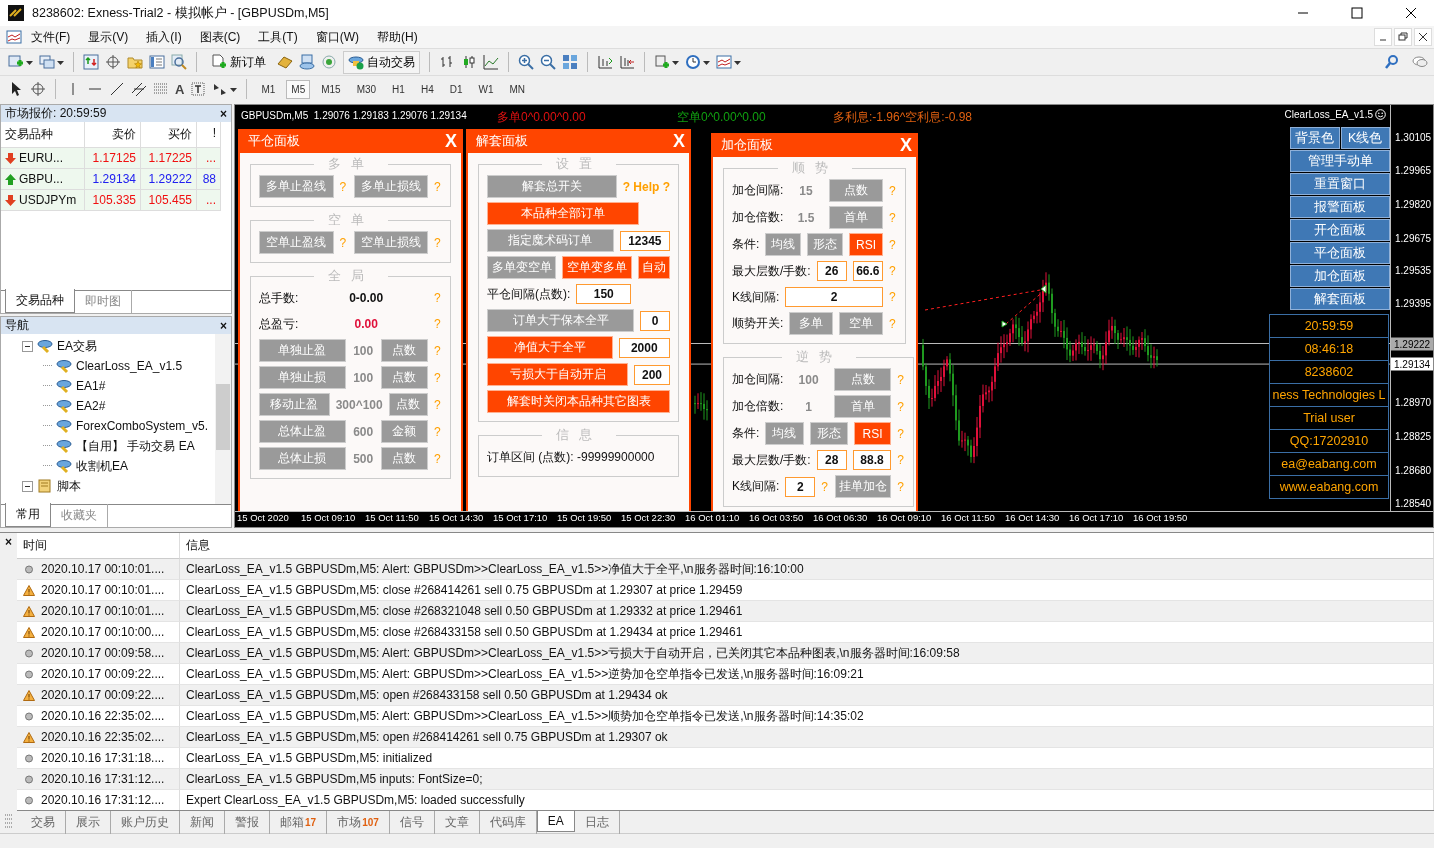 The image size is (1434, 848). I want to click on restore-icon, so click(1403, 37).